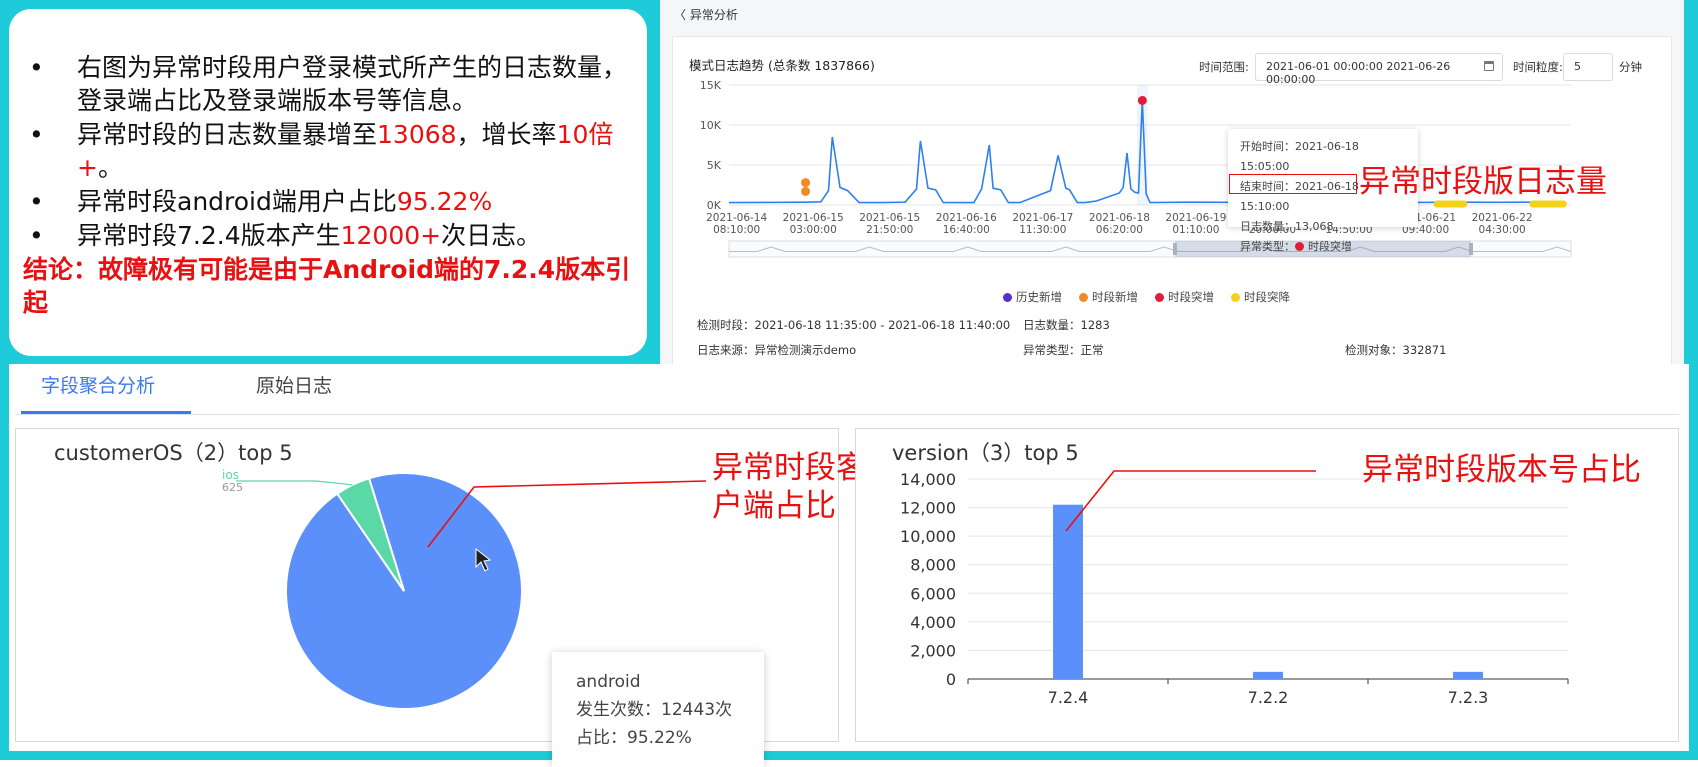 The width and height of the screenshot is (1698, 767). I want to click on version-share-annotation: 异常时段版本号占比, so click(1501, 470).